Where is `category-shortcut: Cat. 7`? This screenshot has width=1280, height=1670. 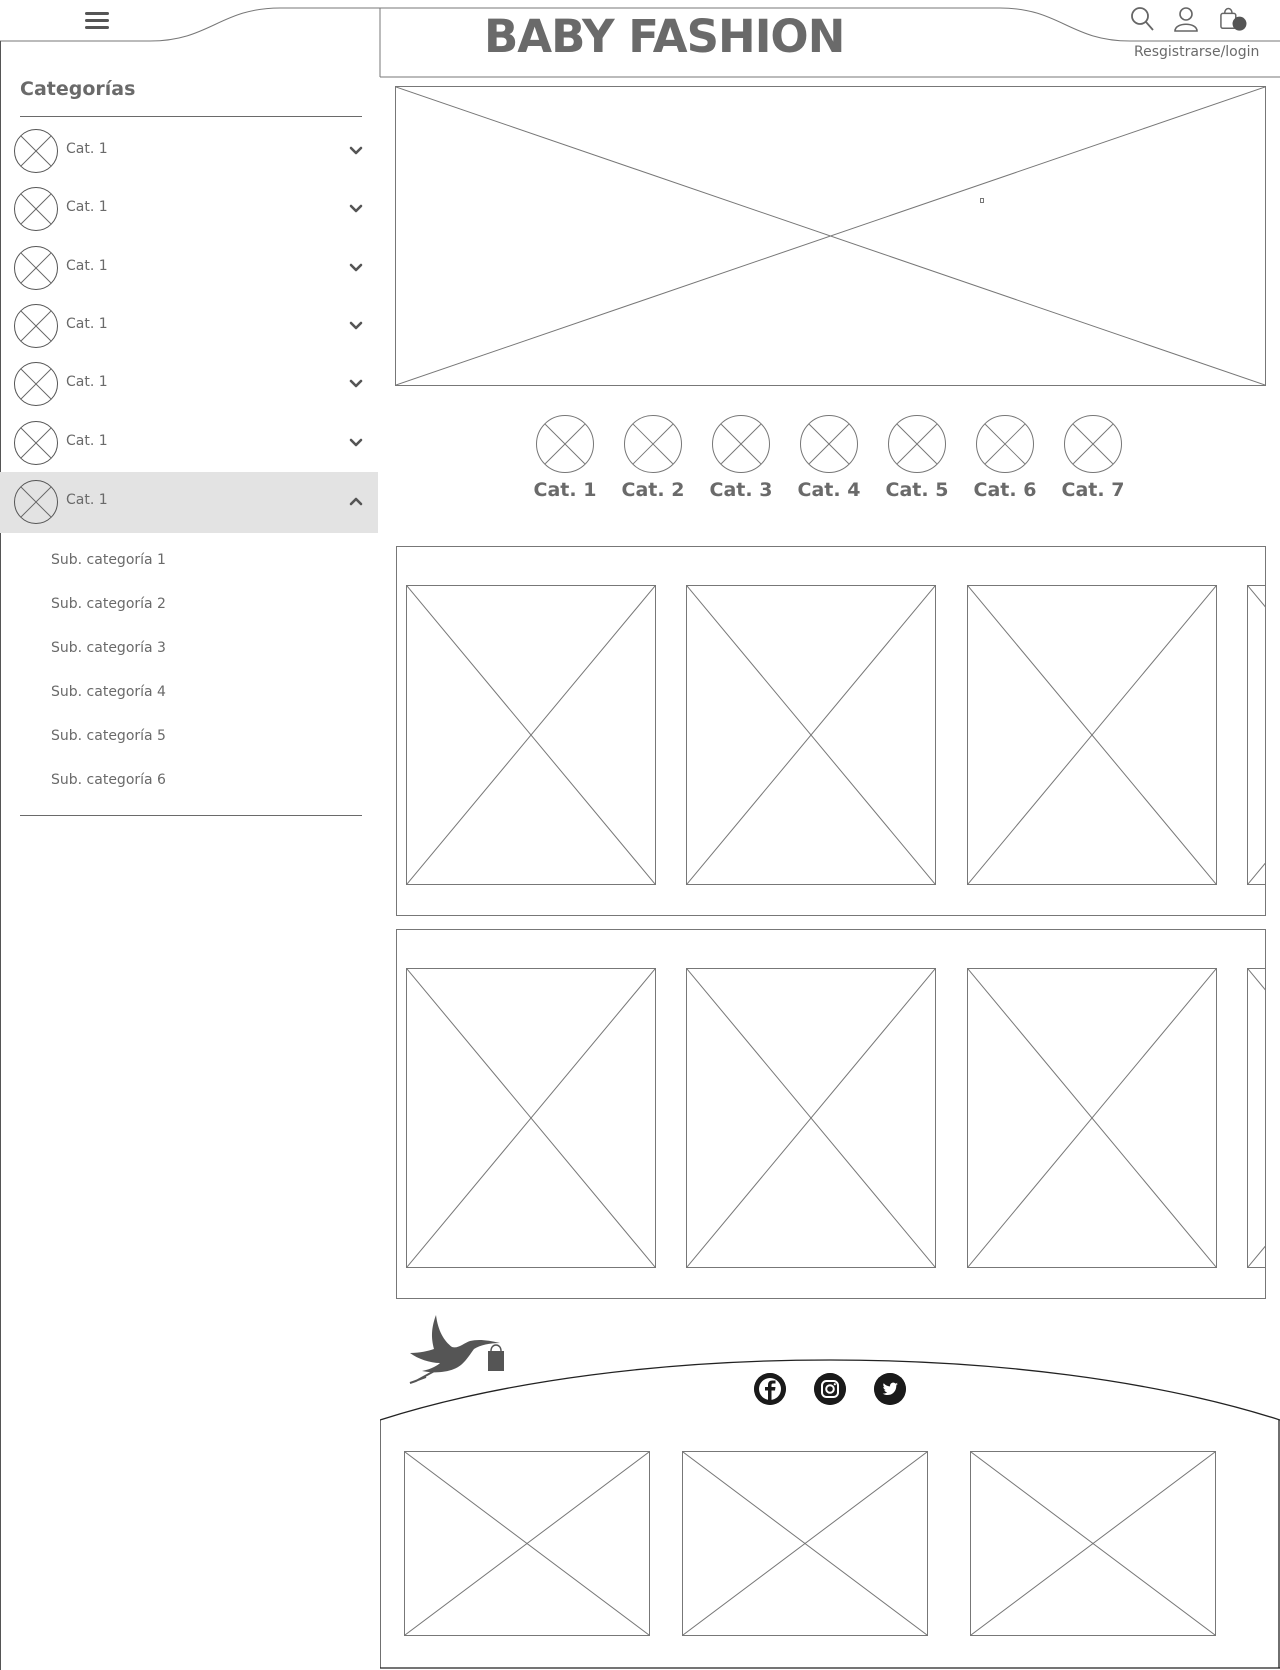
category-shortcut: Cat. 7 is located at coordinates (1093, 458).